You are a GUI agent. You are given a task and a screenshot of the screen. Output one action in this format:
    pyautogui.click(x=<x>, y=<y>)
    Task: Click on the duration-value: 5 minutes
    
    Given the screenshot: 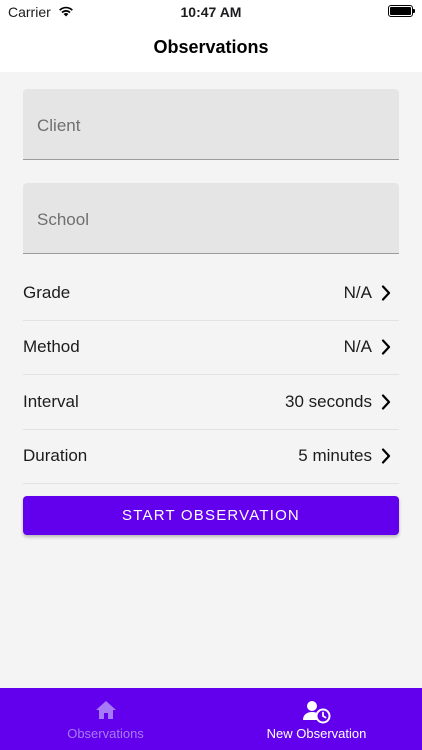 What is the action you would take?
    pyautogui.click(x=335, y=455)
    